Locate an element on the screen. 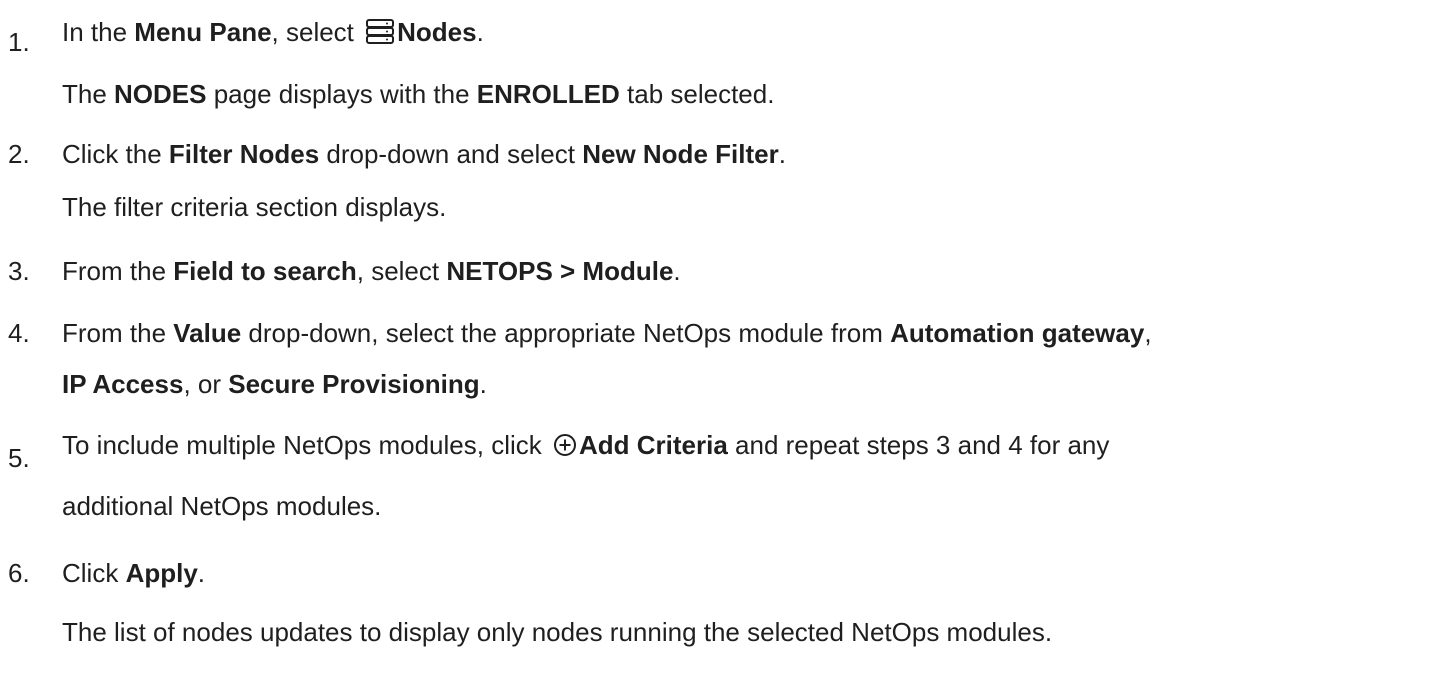  text: In the is located at coordinates (98, 32).